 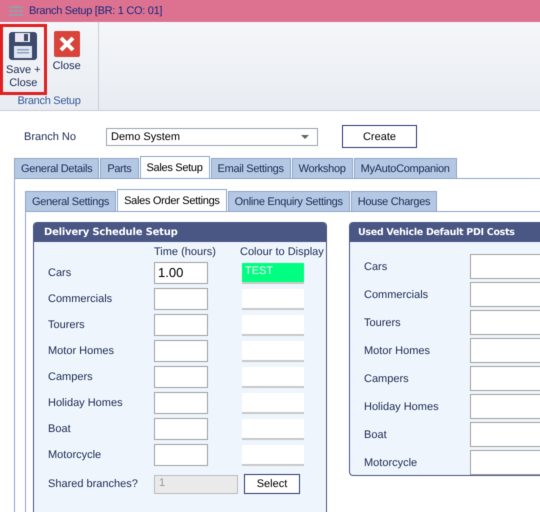 What do you see at coordinates (49, 102) in the screenshot?
I see `group-label: Branch Setup` at bounding box center [49, 102].